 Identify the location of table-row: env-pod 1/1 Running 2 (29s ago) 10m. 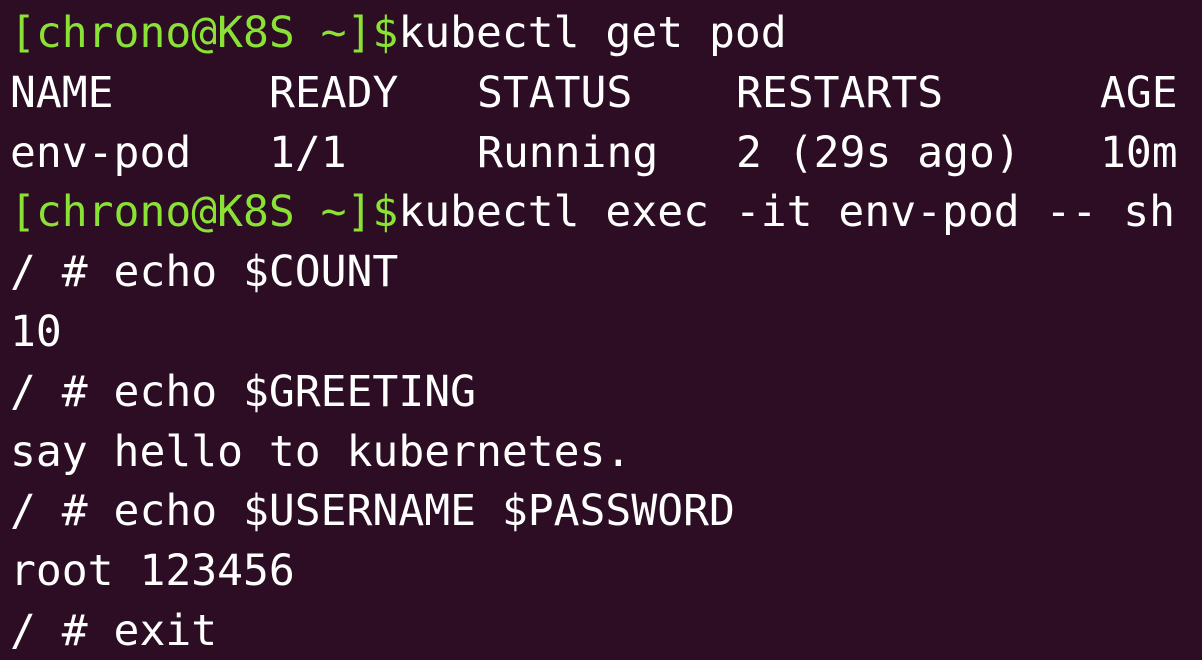
(606, 154).